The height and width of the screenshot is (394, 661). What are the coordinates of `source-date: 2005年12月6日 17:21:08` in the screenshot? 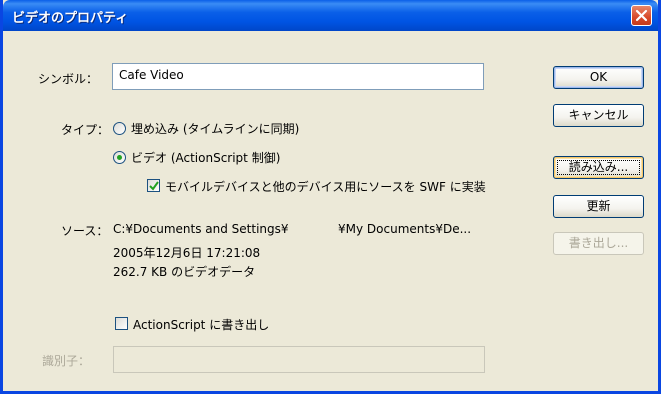 It's located at (187, 253).